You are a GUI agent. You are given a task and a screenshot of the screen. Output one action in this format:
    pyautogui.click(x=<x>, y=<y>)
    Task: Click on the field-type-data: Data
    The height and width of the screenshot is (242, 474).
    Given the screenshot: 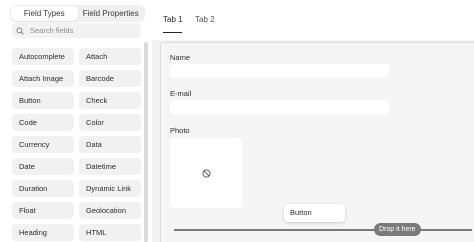 What is the action you would take?
    pyautogui.click(x=110, y=144)
    